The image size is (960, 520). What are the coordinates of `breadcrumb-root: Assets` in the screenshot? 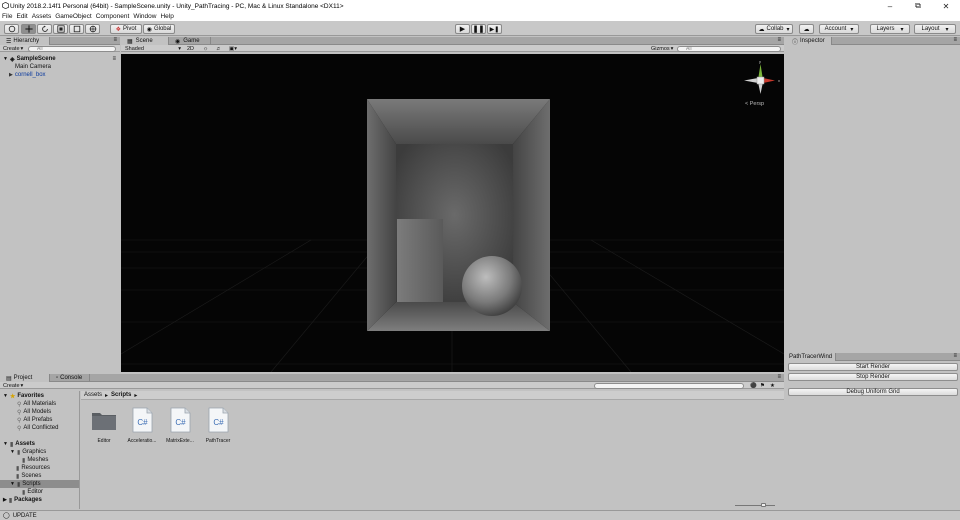 It's located at (93, 395).